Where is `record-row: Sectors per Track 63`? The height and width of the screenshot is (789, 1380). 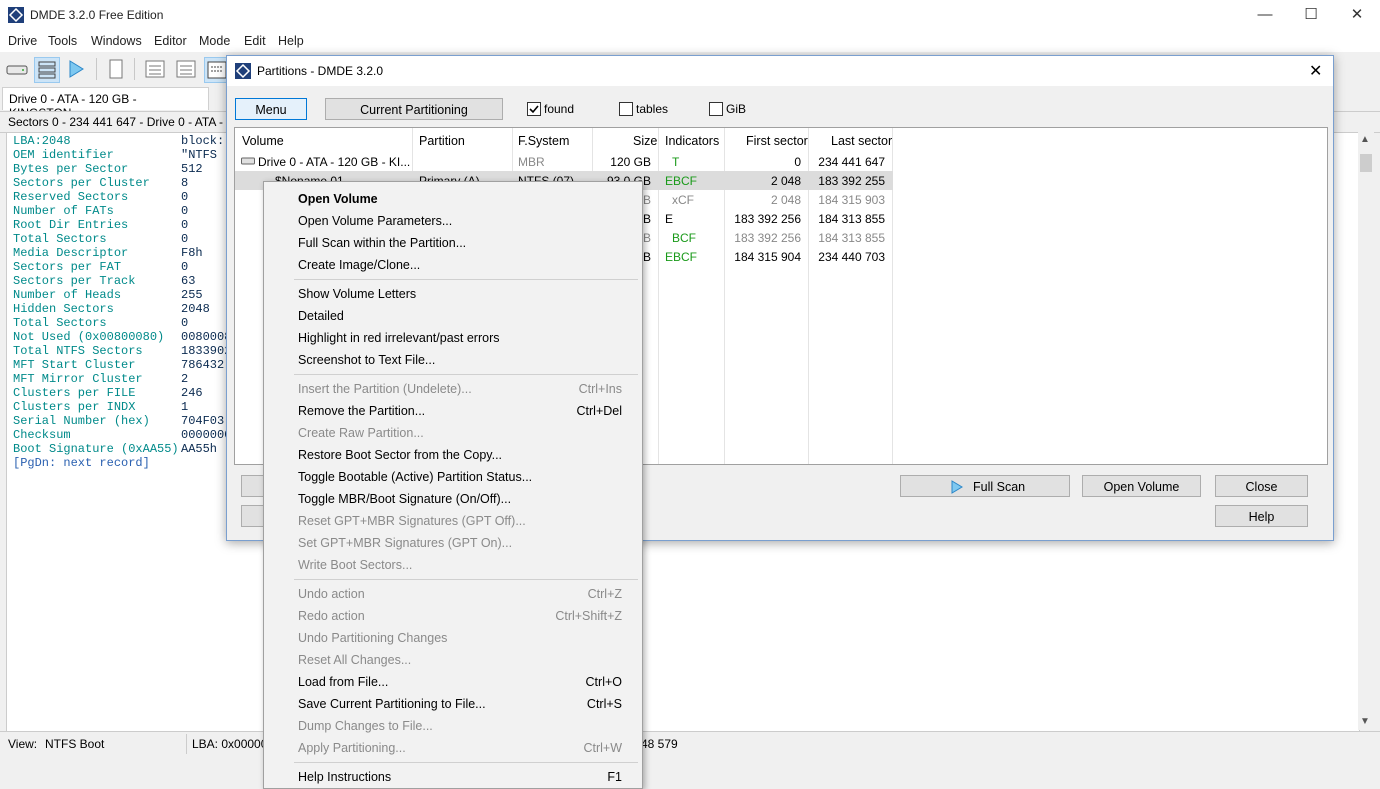 record-row: Sectors per Track 63 is located at coordinates (104, 281).